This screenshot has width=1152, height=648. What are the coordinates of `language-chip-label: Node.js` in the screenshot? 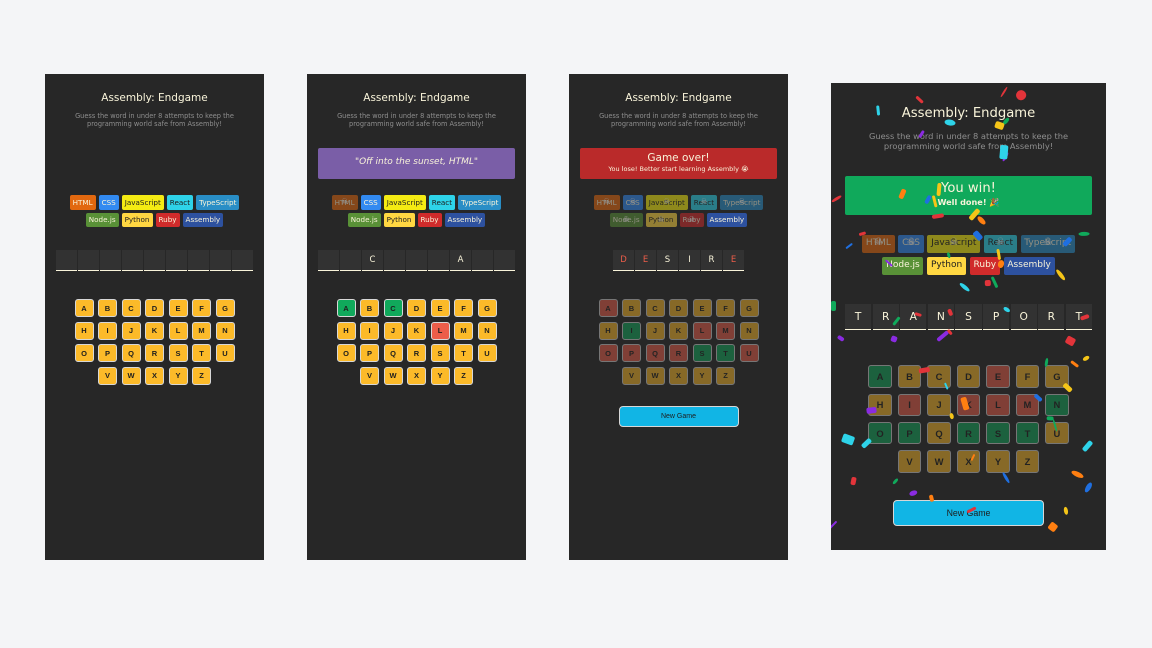 It's located at (364, 219).